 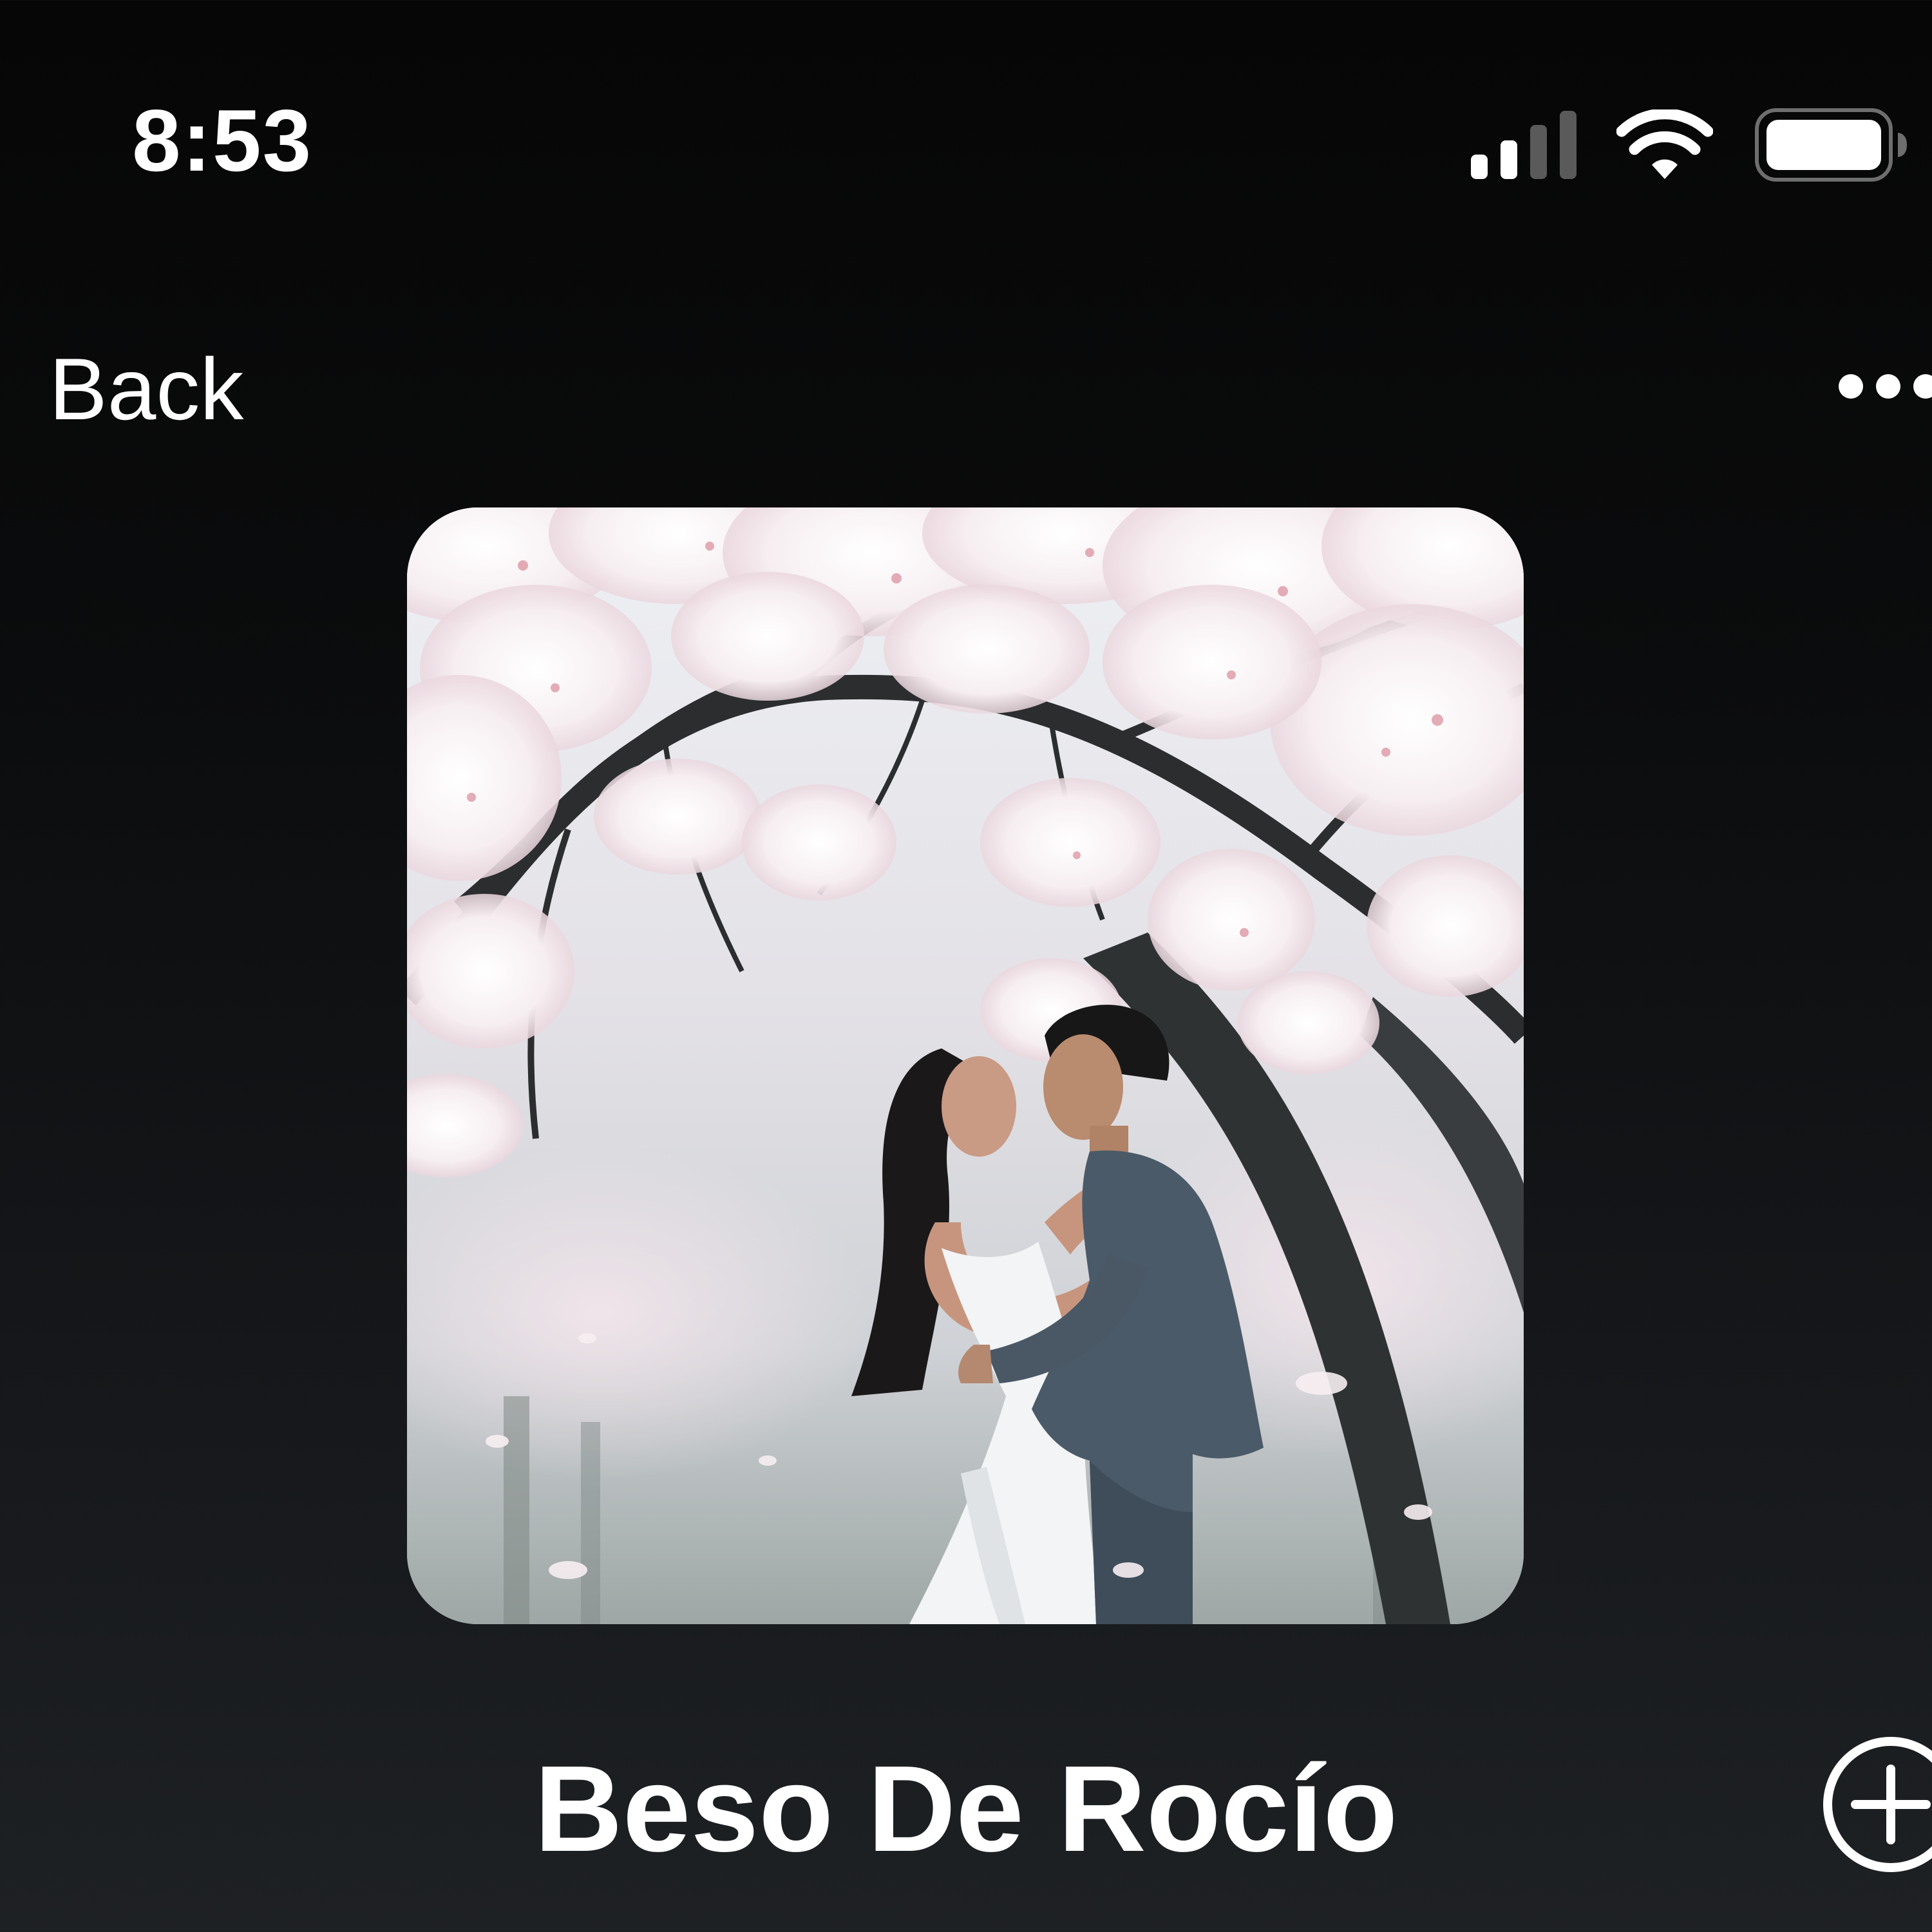 I want to click on plus-circle-icon, so click(x=1876, y=1805).